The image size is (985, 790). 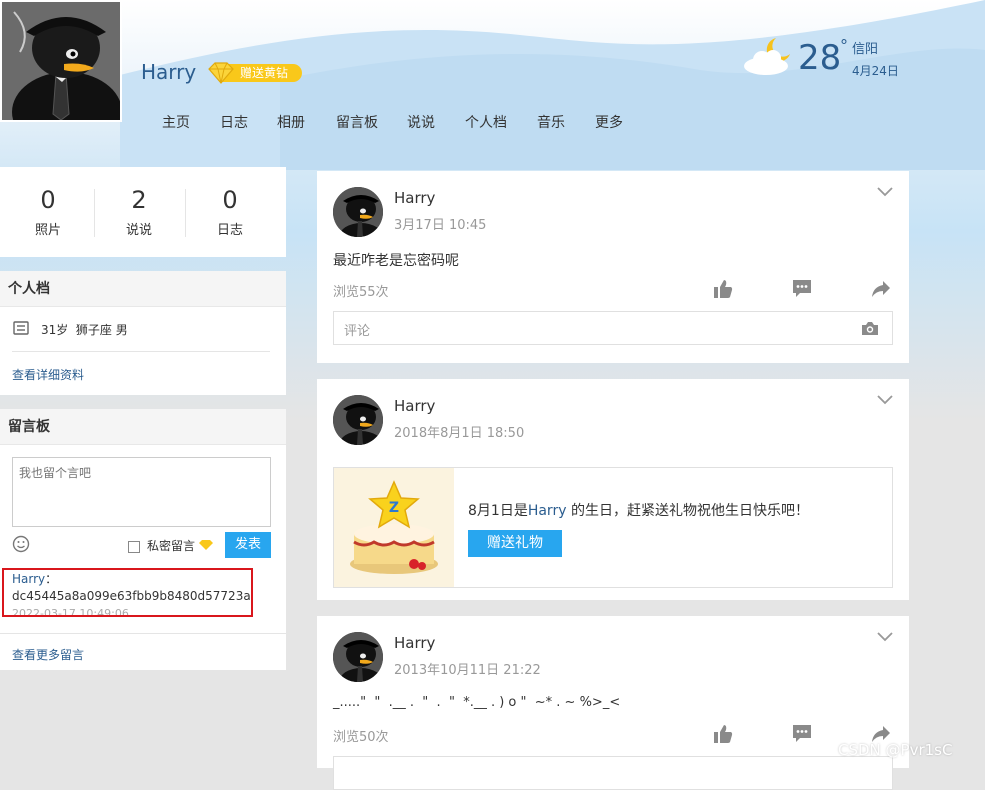 What do you see at coordinates (459, 433) in the screenshot?
I see `post-time: 2018年8月1日 18:50` at bounding box center [459, 433].